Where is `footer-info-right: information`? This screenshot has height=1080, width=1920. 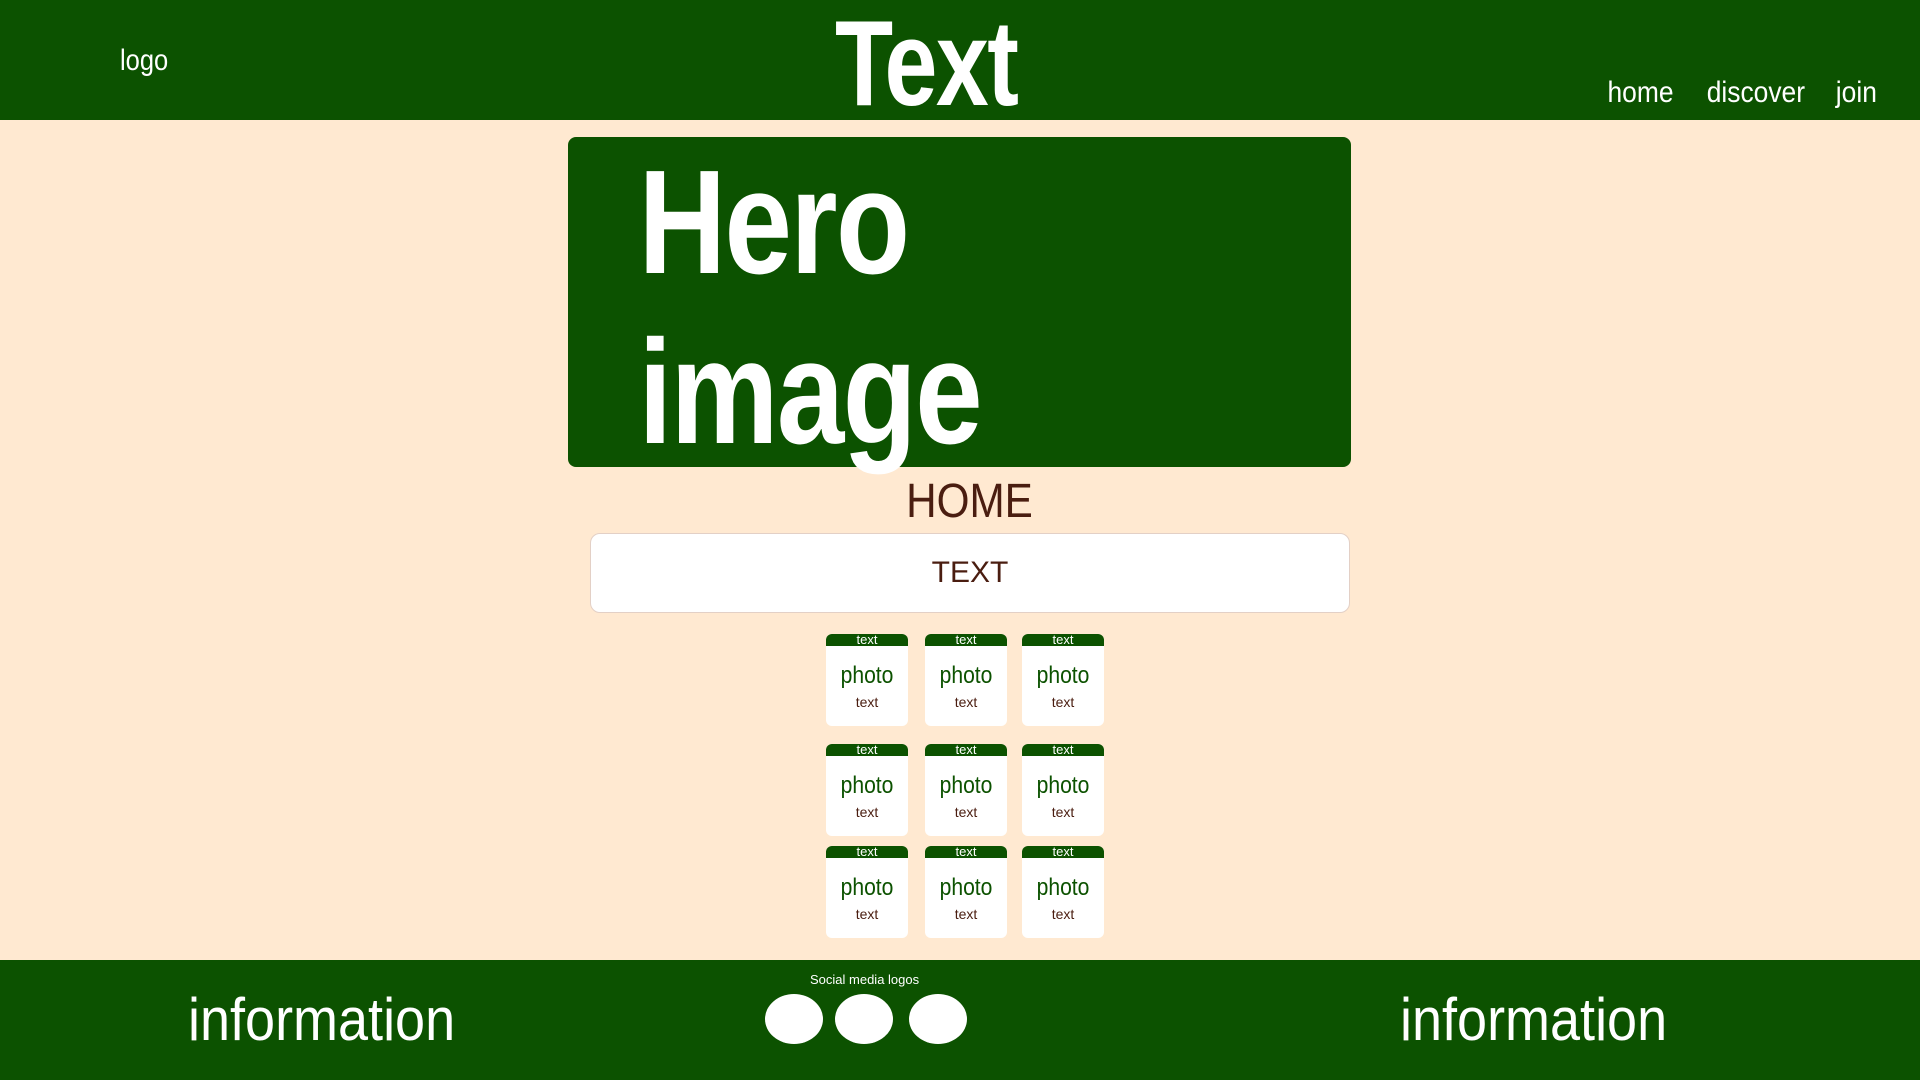
footer-info-right: information is located at coordinates (1534, 1019).